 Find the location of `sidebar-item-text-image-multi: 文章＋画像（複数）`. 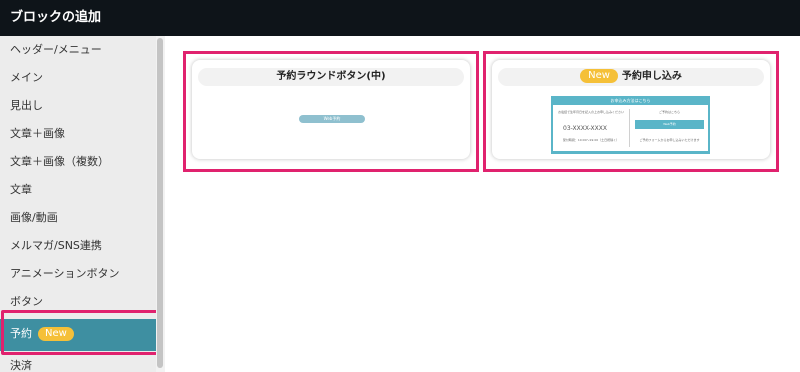

sidebar-item-text-image-multi: 文章＋画像（複数） is located at coordinates (78, 162).